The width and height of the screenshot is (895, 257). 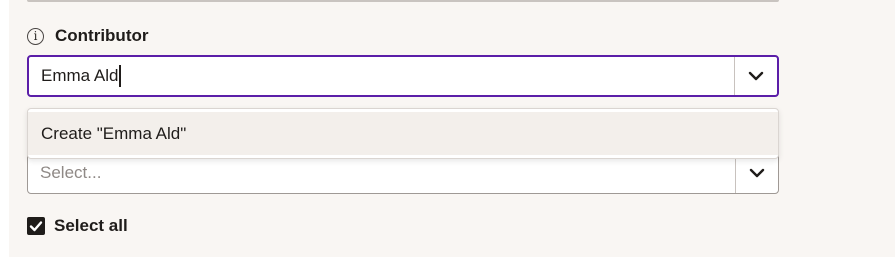 What do you see at coordinates (403, 1) in the screenshot?
I see `top-divider` at bounding box center [403, 1].